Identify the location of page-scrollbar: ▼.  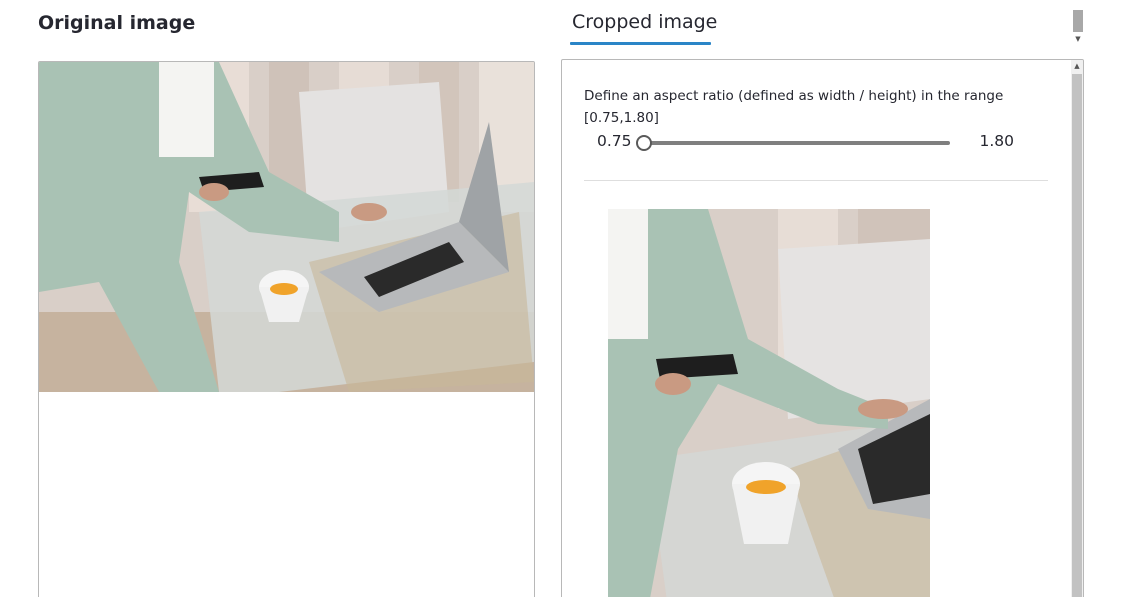
(1078, 28).